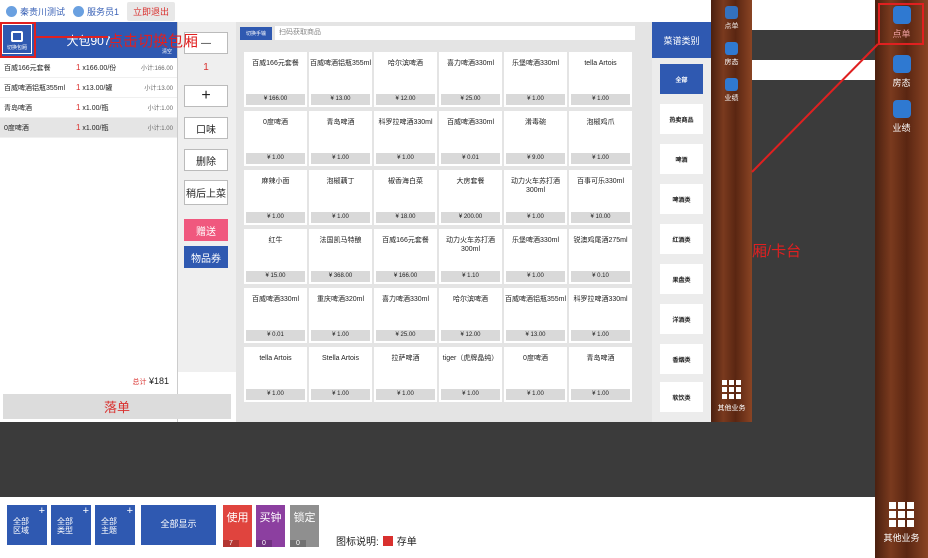  What do you see at coordinates (71, 525) in the screenshot?
I see `filter-type-button: + 全部 类型` at bounding box center [71, 525].